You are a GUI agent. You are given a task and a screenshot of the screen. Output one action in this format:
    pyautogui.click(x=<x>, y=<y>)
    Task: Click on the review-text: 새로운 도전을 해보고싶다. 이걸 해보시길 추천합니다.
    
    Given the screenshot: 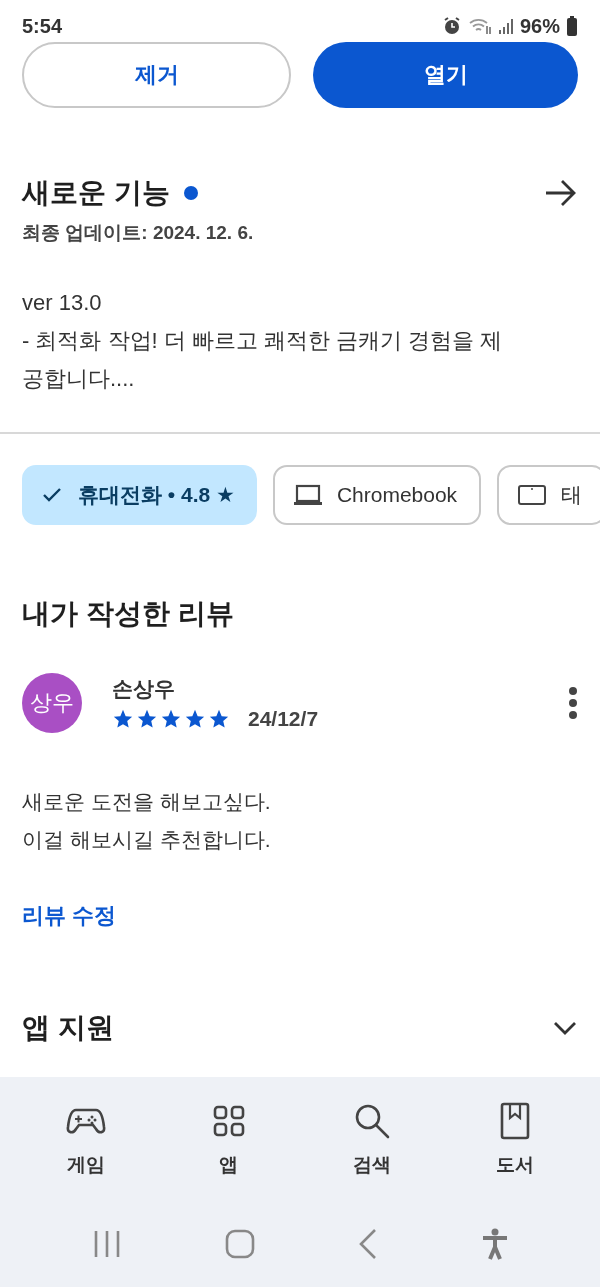 What is the action you would take?
    pyautogui.click(x=147, y=821)
    